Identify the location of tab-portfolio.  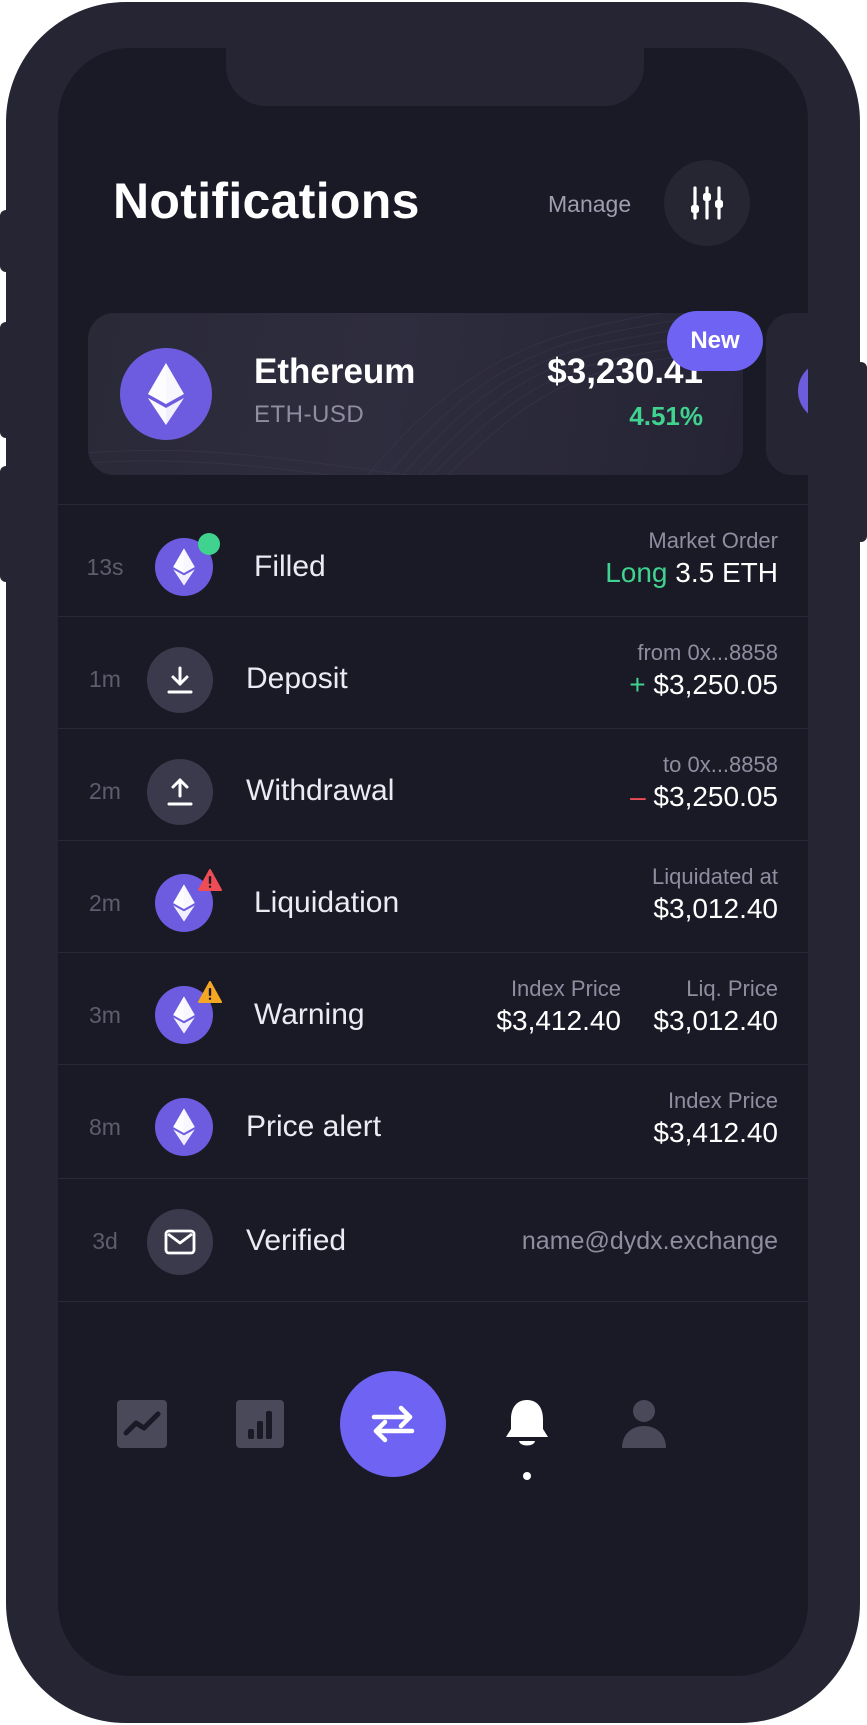
(260, 1424).